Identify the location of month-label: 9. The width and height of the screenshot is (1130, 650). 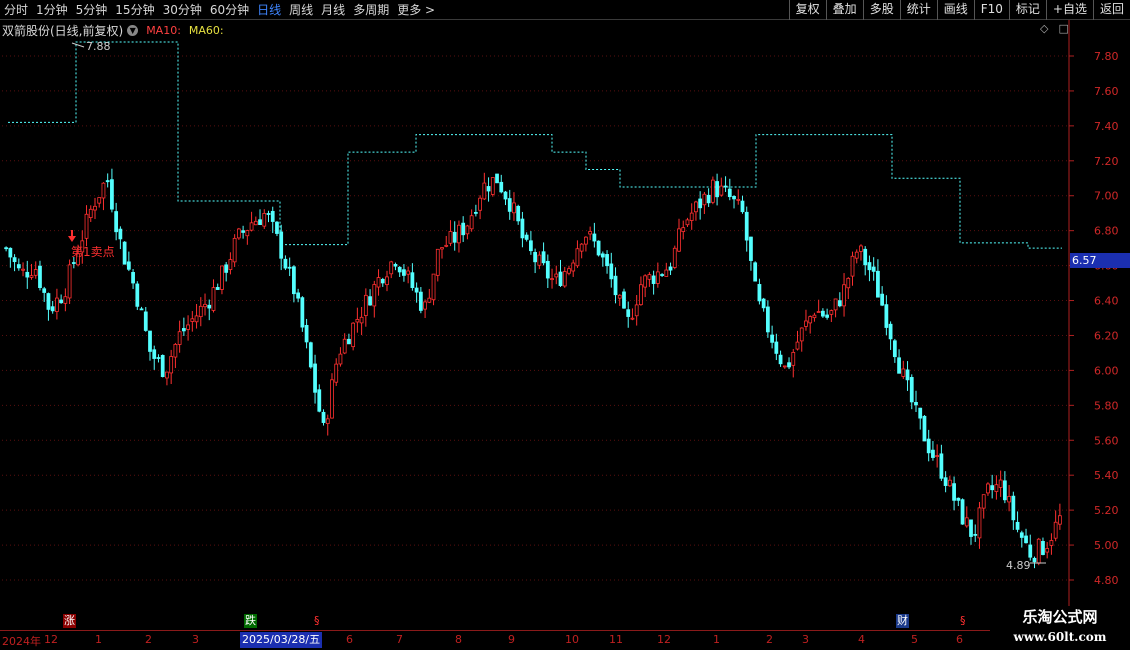
(511, 639).